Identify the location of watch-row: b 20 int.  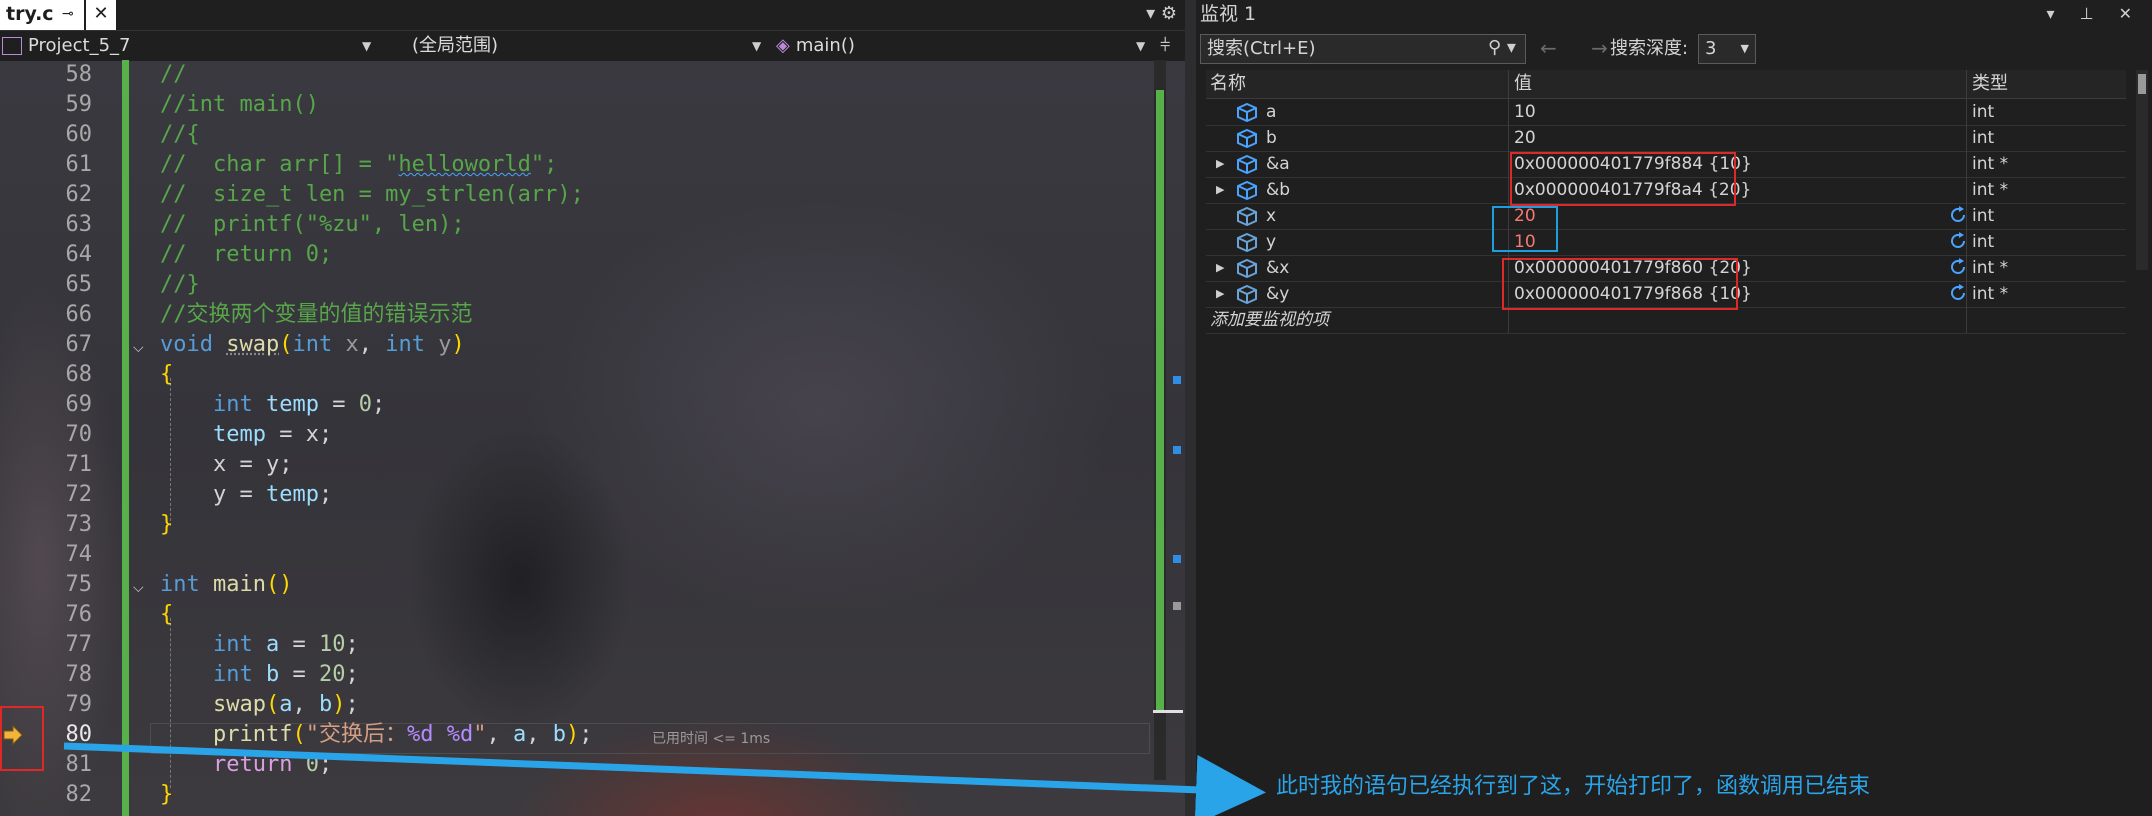
(1666, 138).